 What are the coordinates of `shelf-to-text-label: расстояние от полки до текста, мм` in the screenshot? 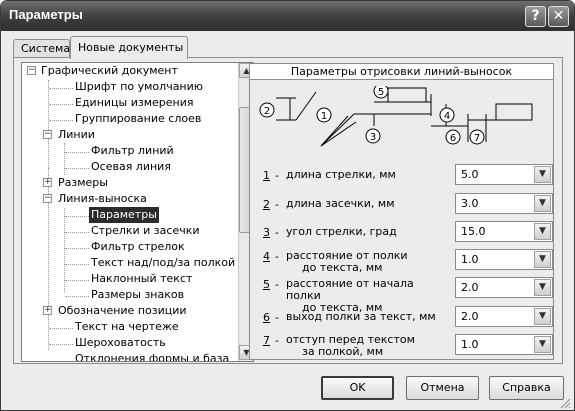 It's located at (367, 262).